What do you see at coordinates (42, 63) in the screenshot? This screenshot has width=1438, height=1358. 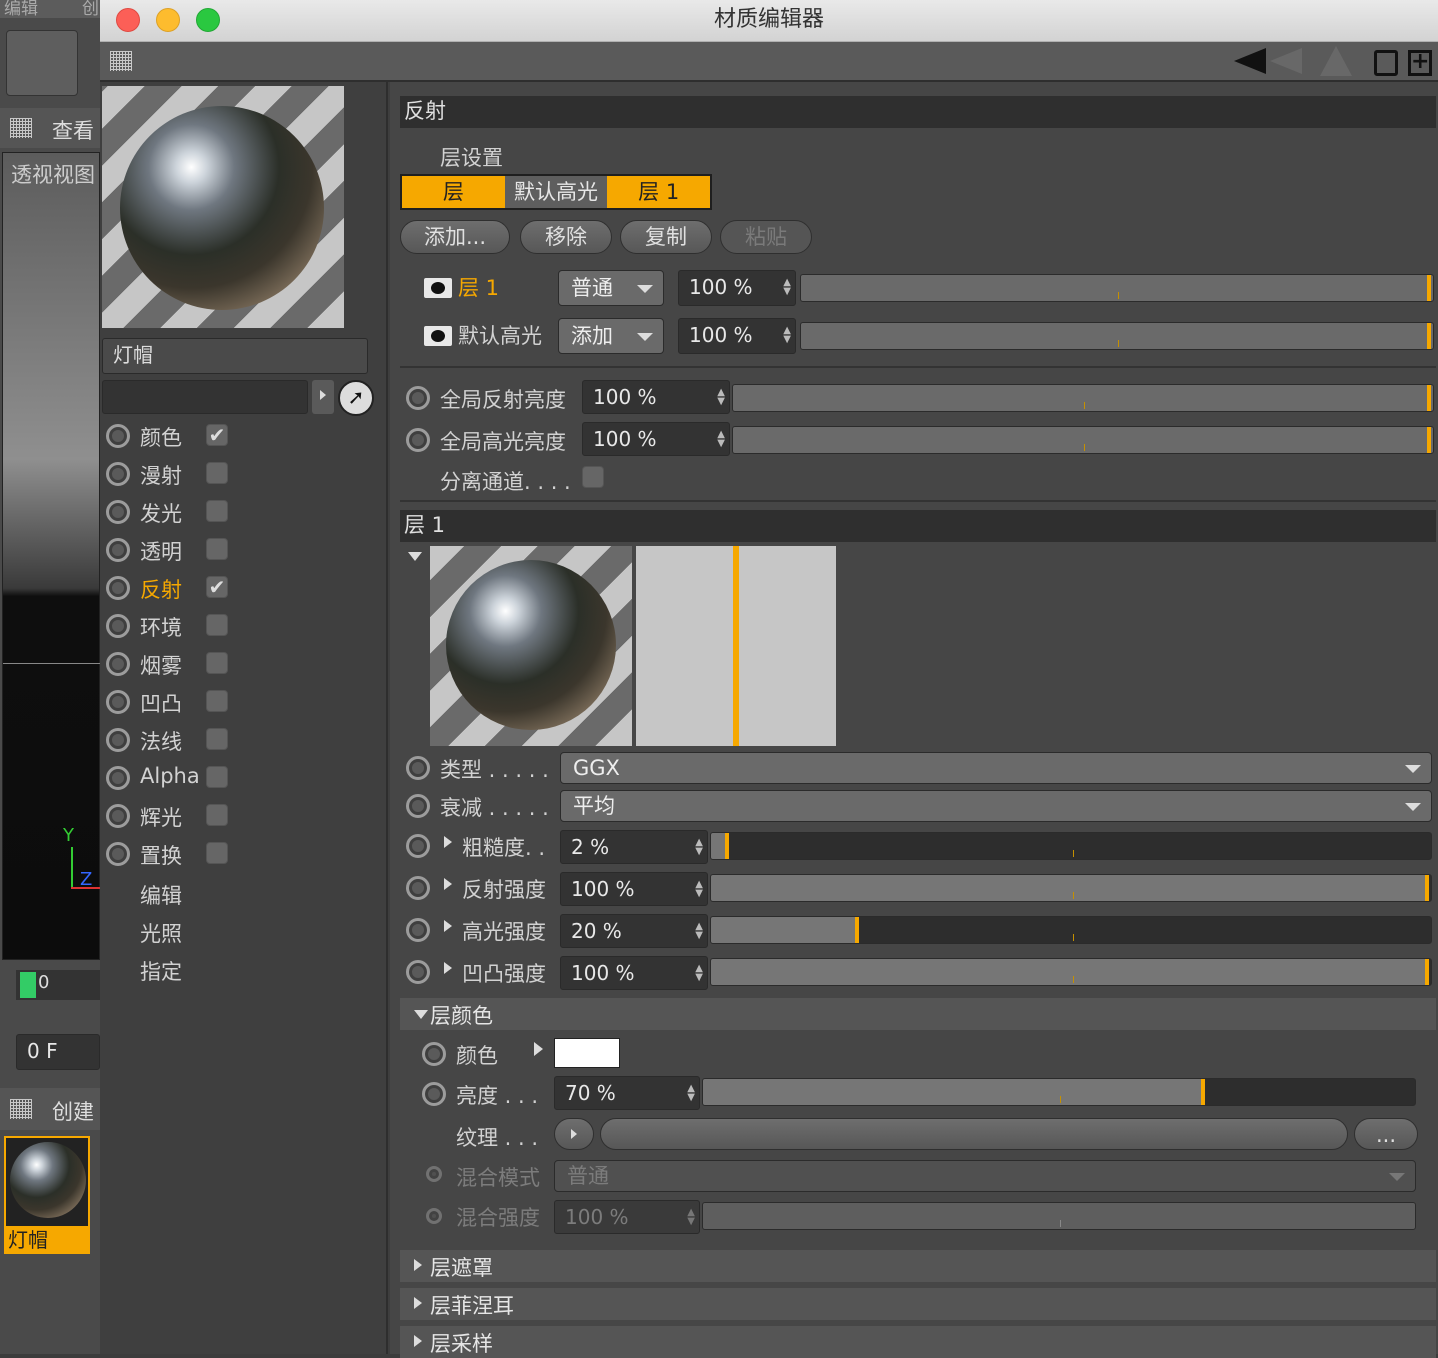 I see `bg-tool-icon` at bounding box center [42, 63].